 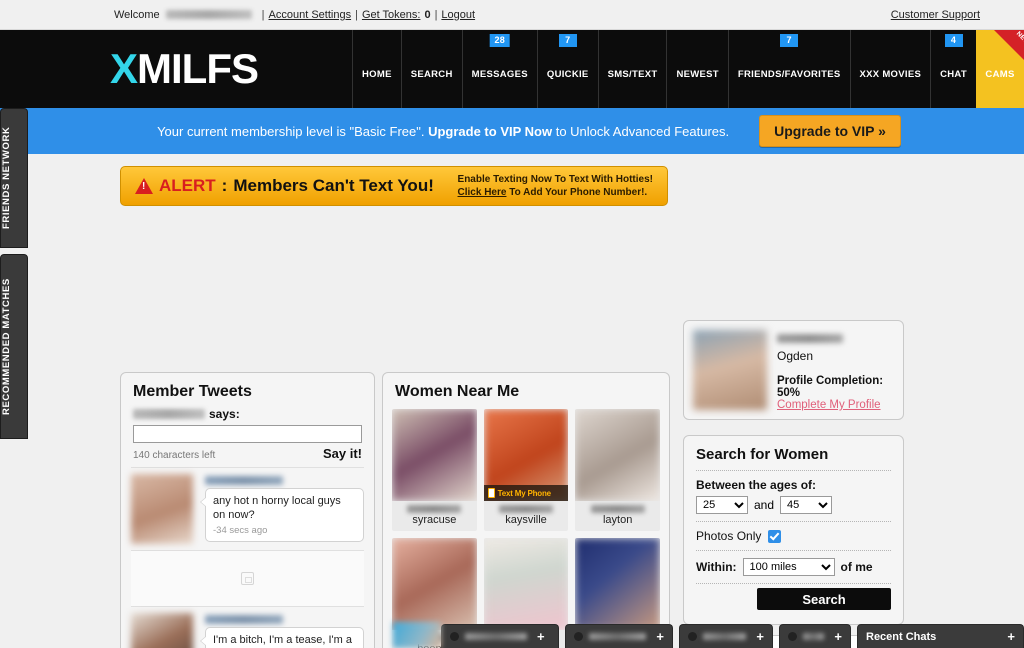 I want to click on recent-chats-plus-icon: +, so click(x=1011, y=636).